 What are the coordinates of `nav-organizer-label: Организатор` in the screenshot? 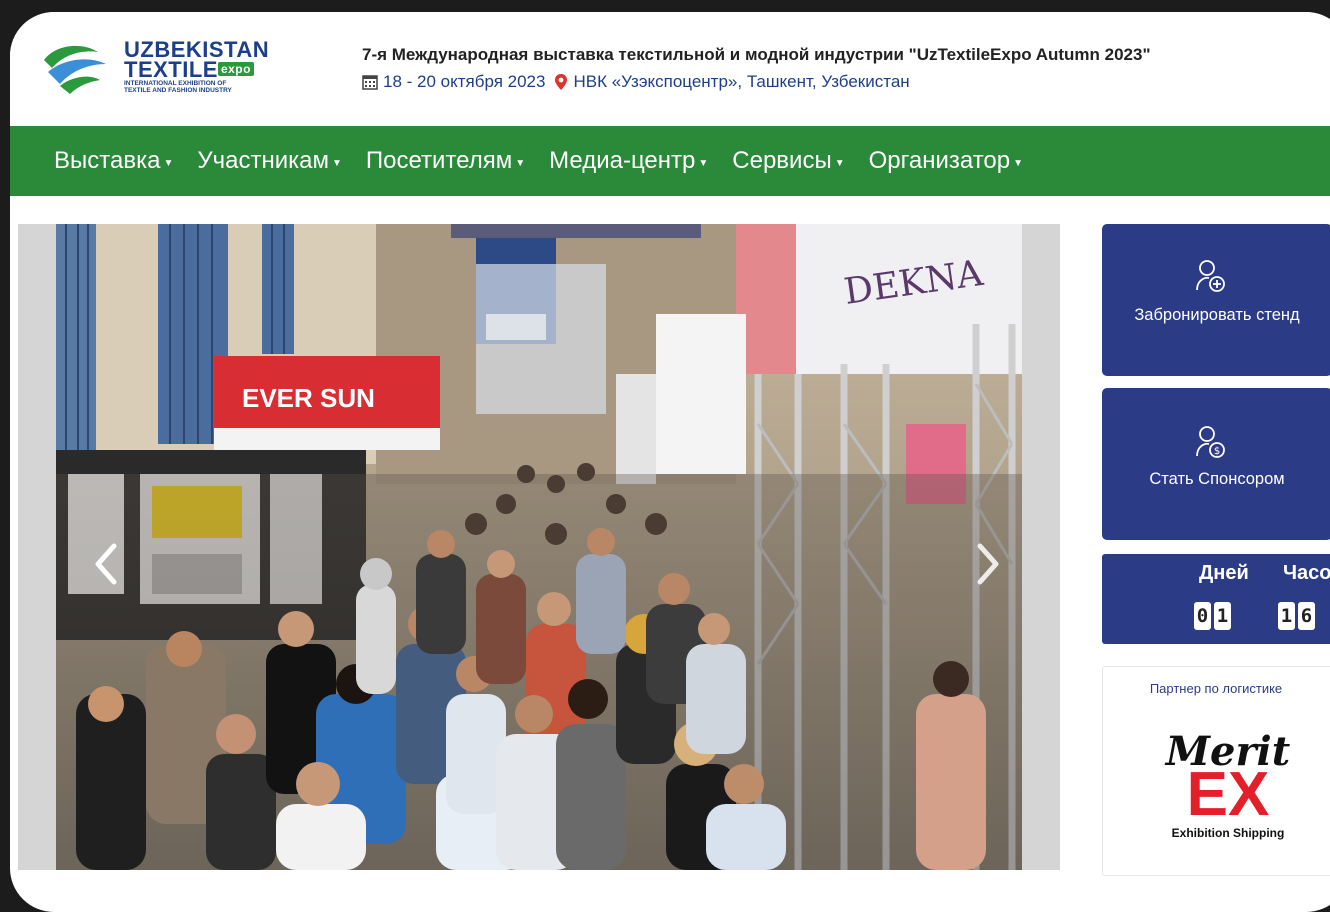 It's located at (939, 160).